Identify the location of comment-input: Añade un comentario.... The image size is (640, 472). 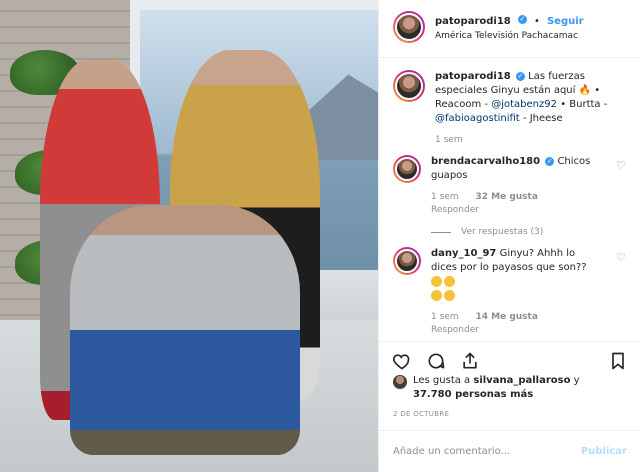
(451, 451).